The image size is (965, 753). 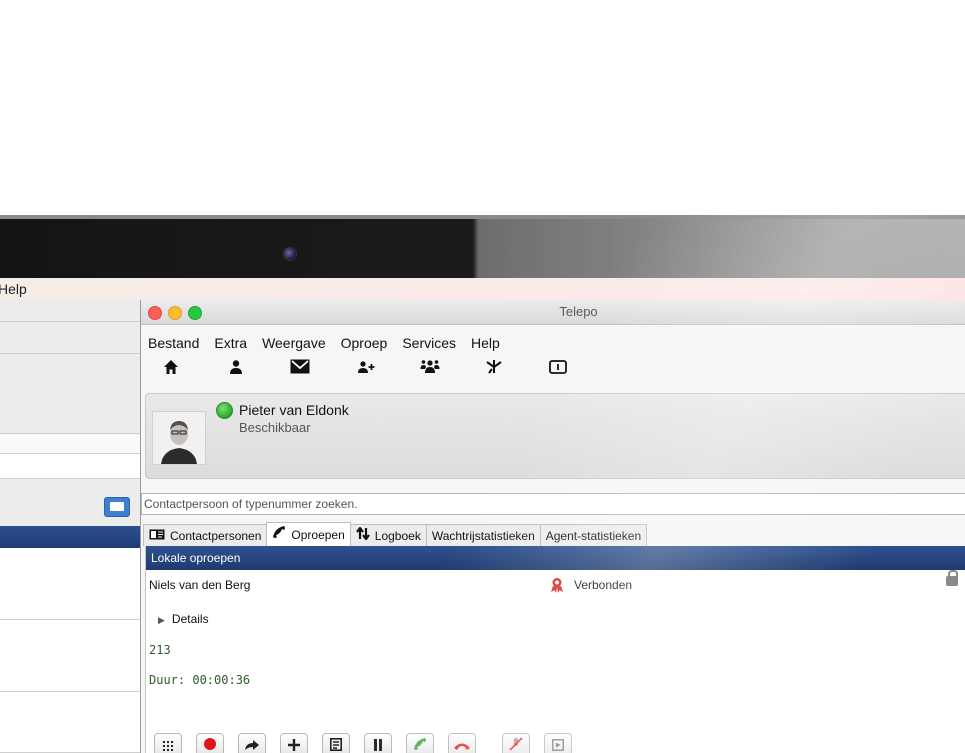 I want to click on hold-button, so click(x=378, y=743).